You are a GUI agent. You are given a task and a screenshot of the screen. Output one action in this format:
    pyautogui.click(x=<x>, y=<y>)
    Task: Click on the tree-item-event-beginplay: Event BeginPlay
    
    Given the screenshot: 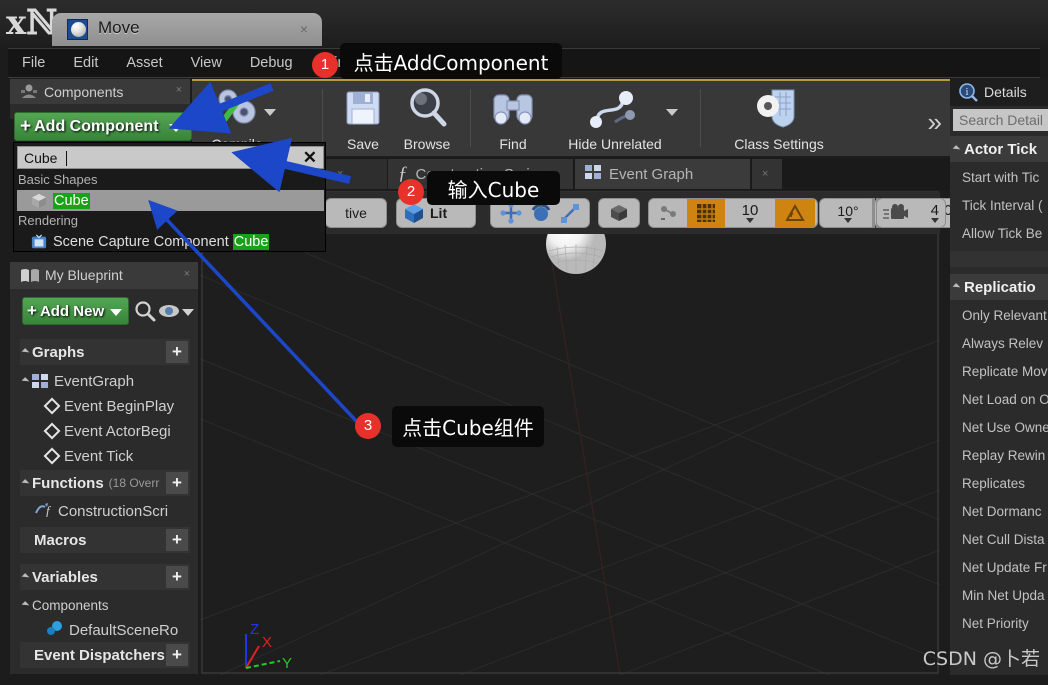 What is the action you would take?
    pyautogui.click(x=107, y=406)
    